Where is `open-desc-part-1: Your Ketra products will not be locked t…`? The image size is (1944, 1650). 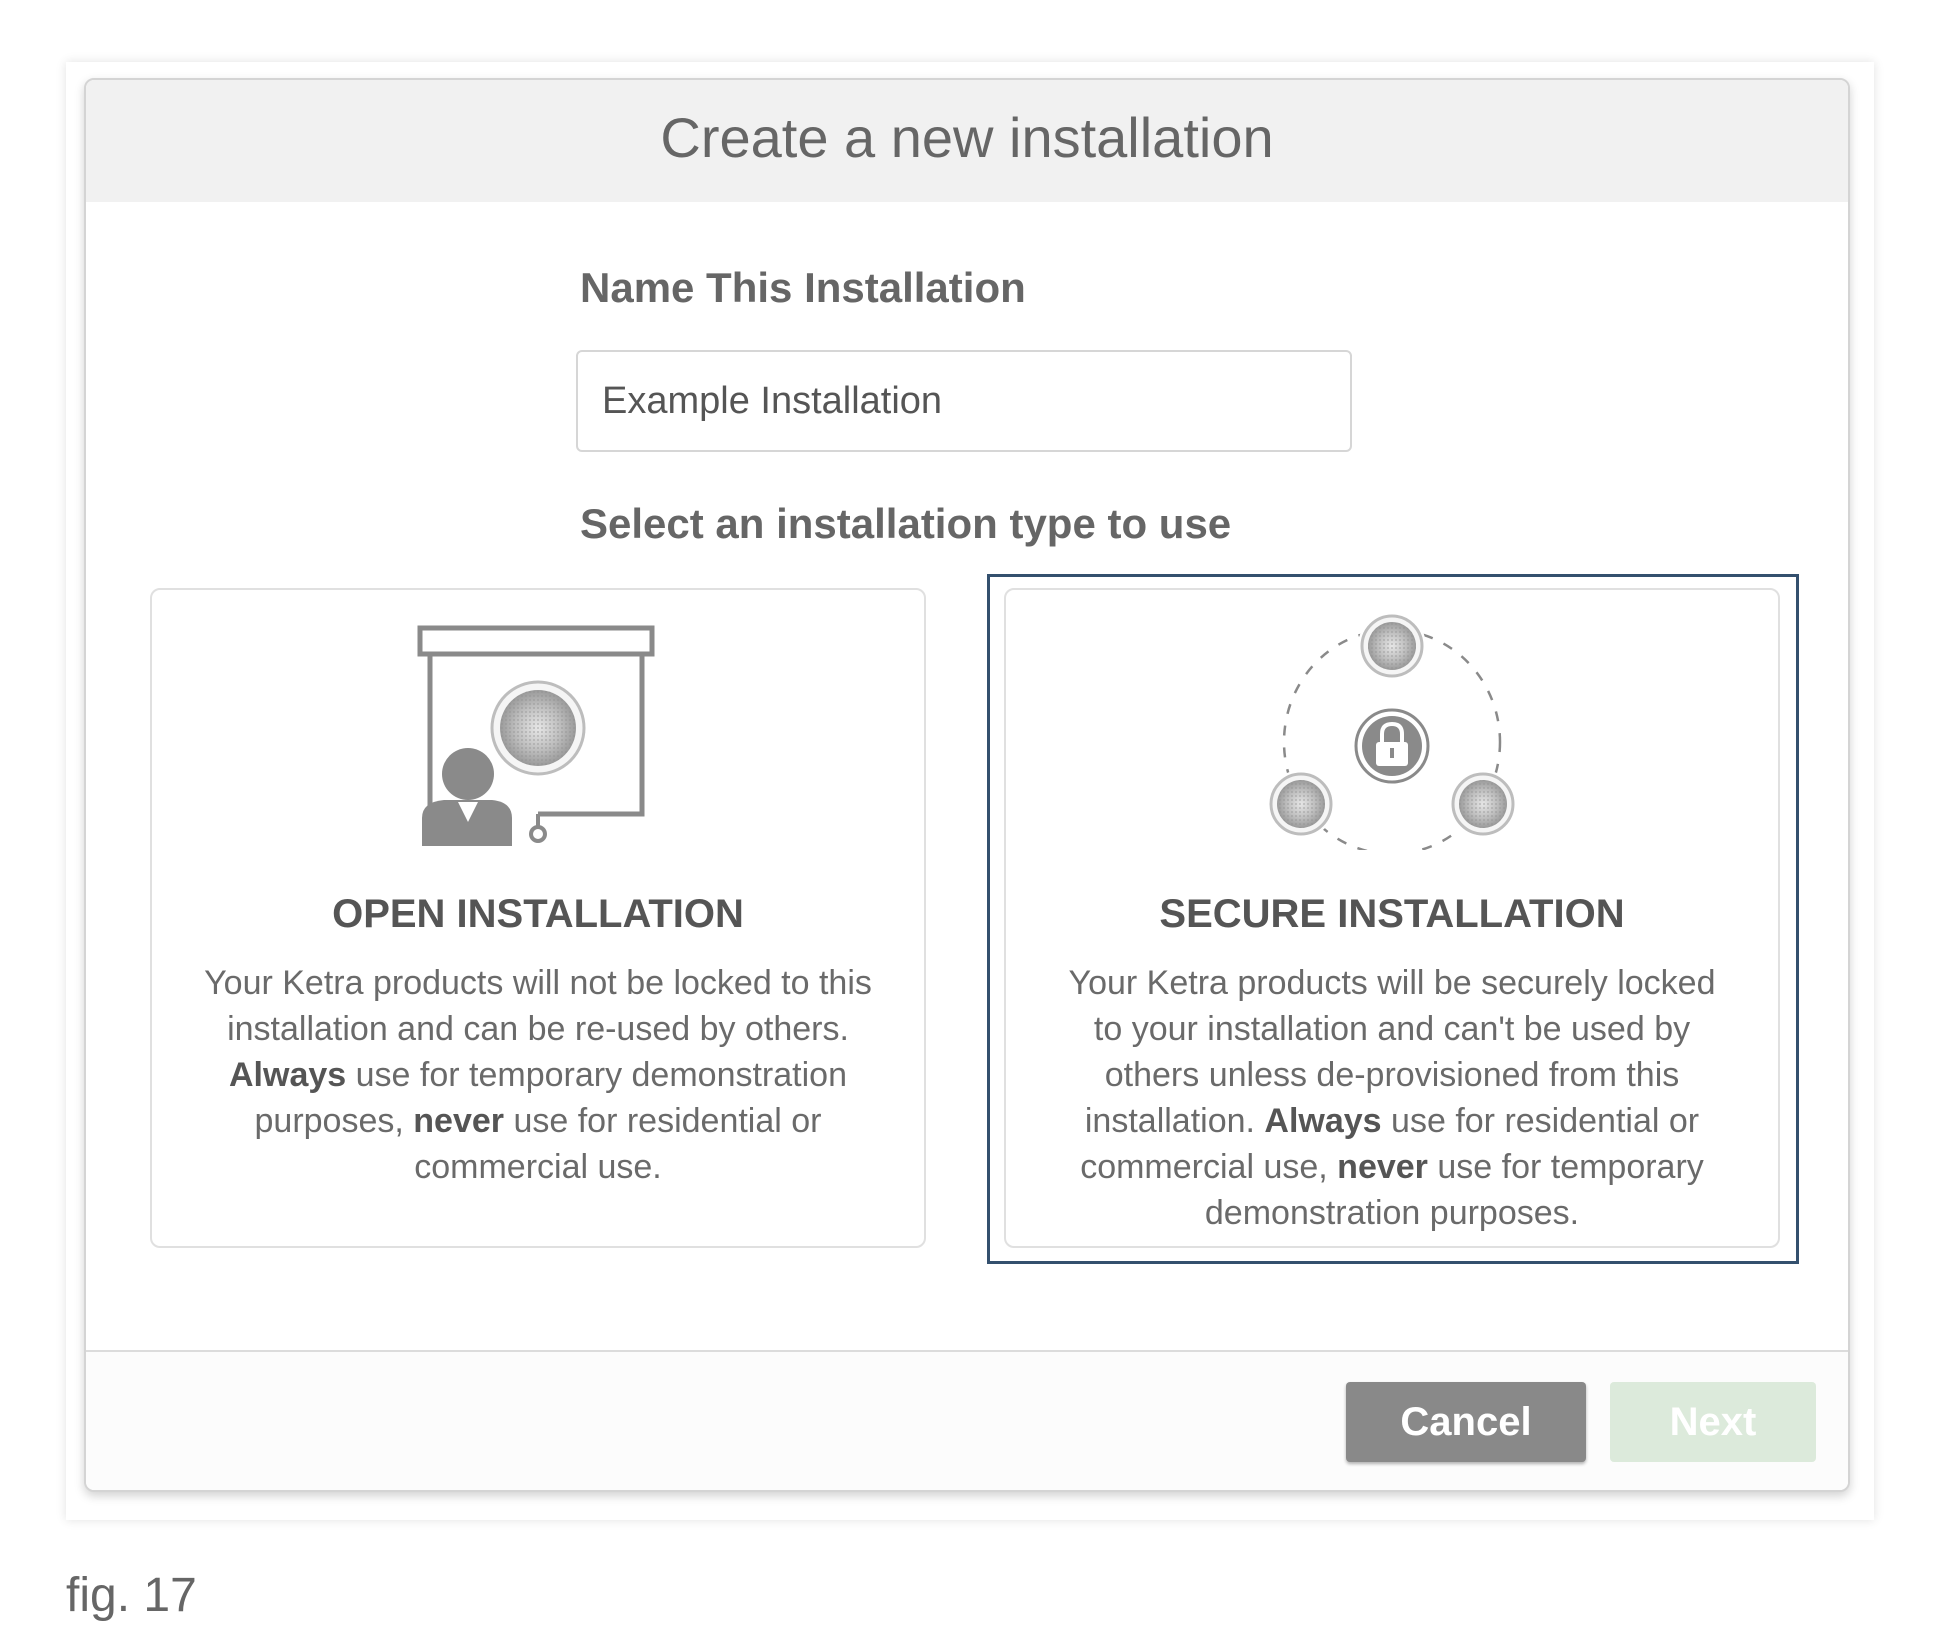
open-desc-part-1: Your Ketra products will not be locked t… is located at coordinates (538, 1006).